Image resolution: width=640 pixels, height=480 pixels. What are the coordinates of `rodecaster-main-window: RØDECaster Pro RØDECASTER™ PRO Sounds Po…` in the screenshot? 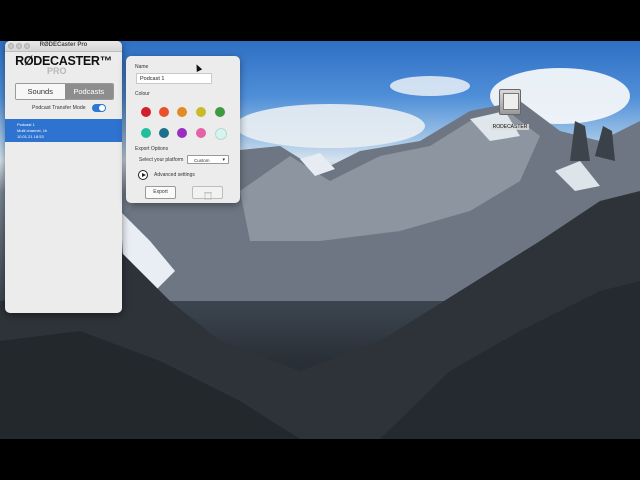 It's located at (63, 177).